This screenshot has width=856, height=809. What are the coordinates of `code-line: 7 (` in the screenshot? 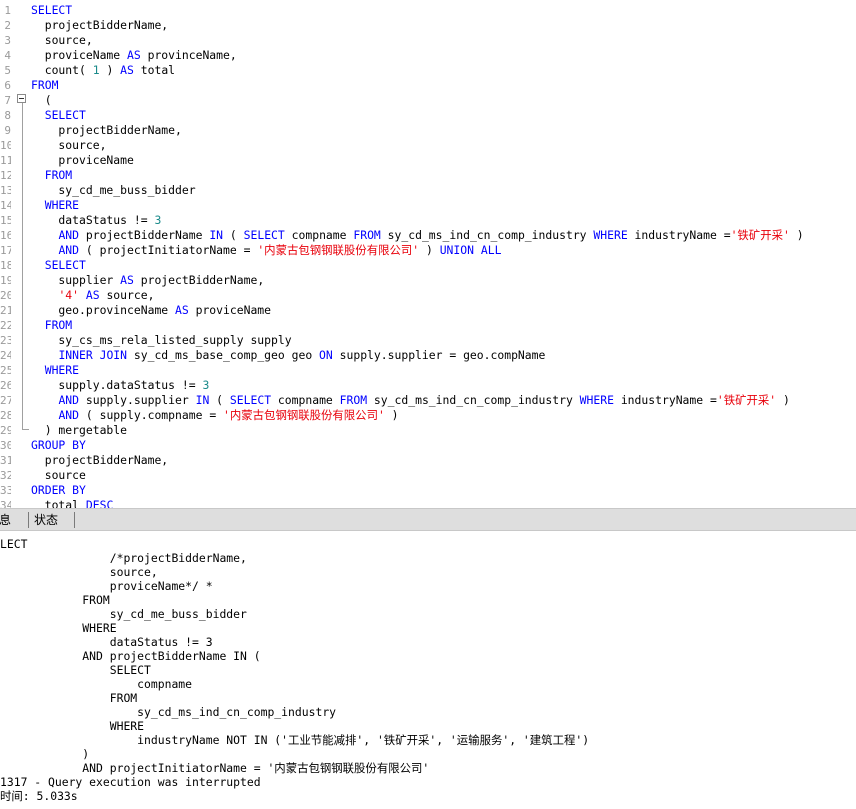 It's located at (428, 100).